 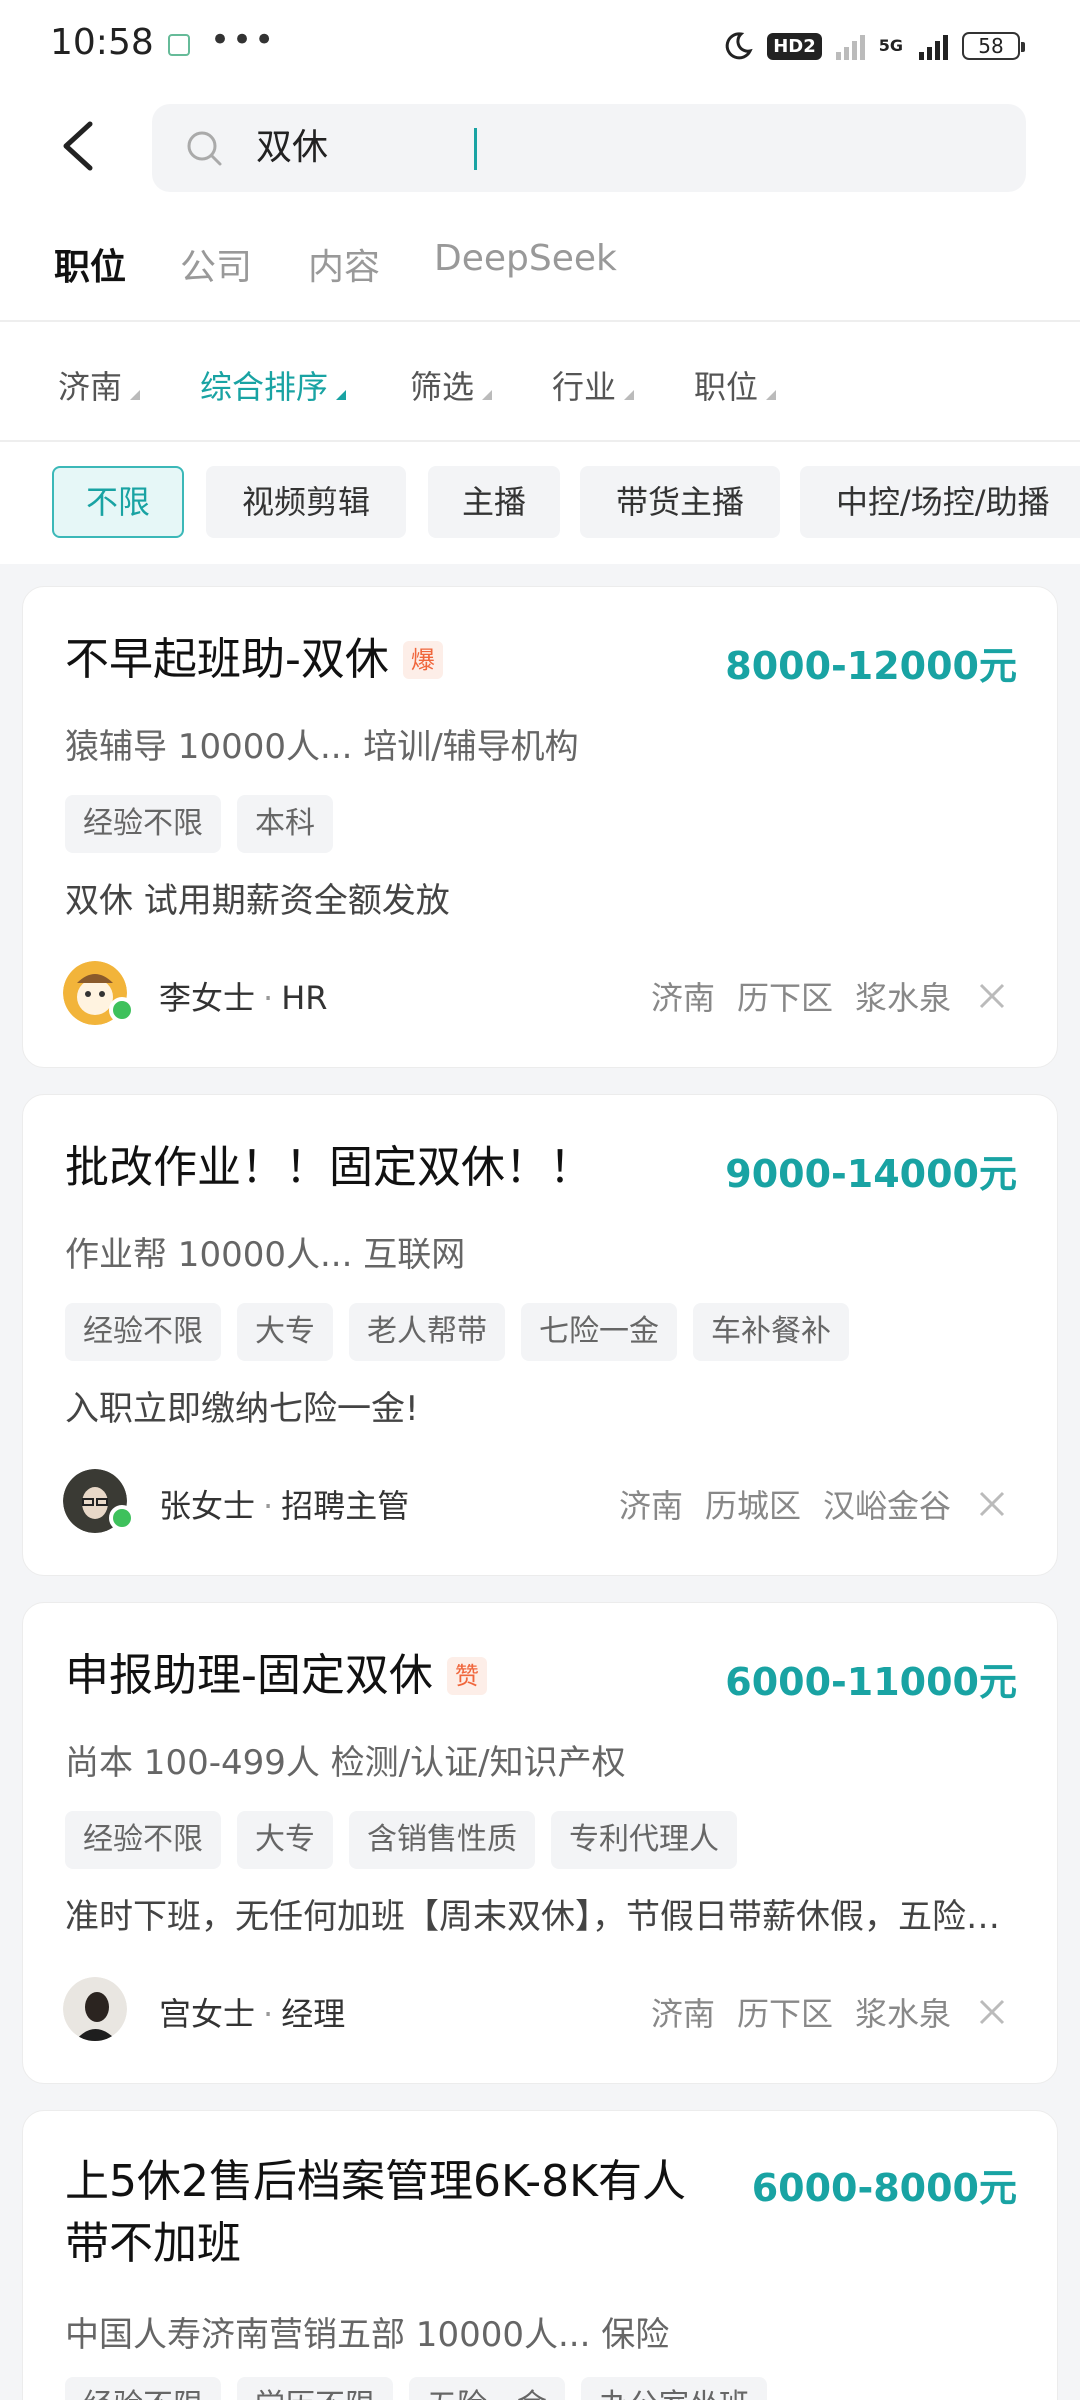 What do you see at coordinates (306, 502) in the screenshot?
I see `chip-video-editing: 视频剪辑` at bounding box center [306, 502].